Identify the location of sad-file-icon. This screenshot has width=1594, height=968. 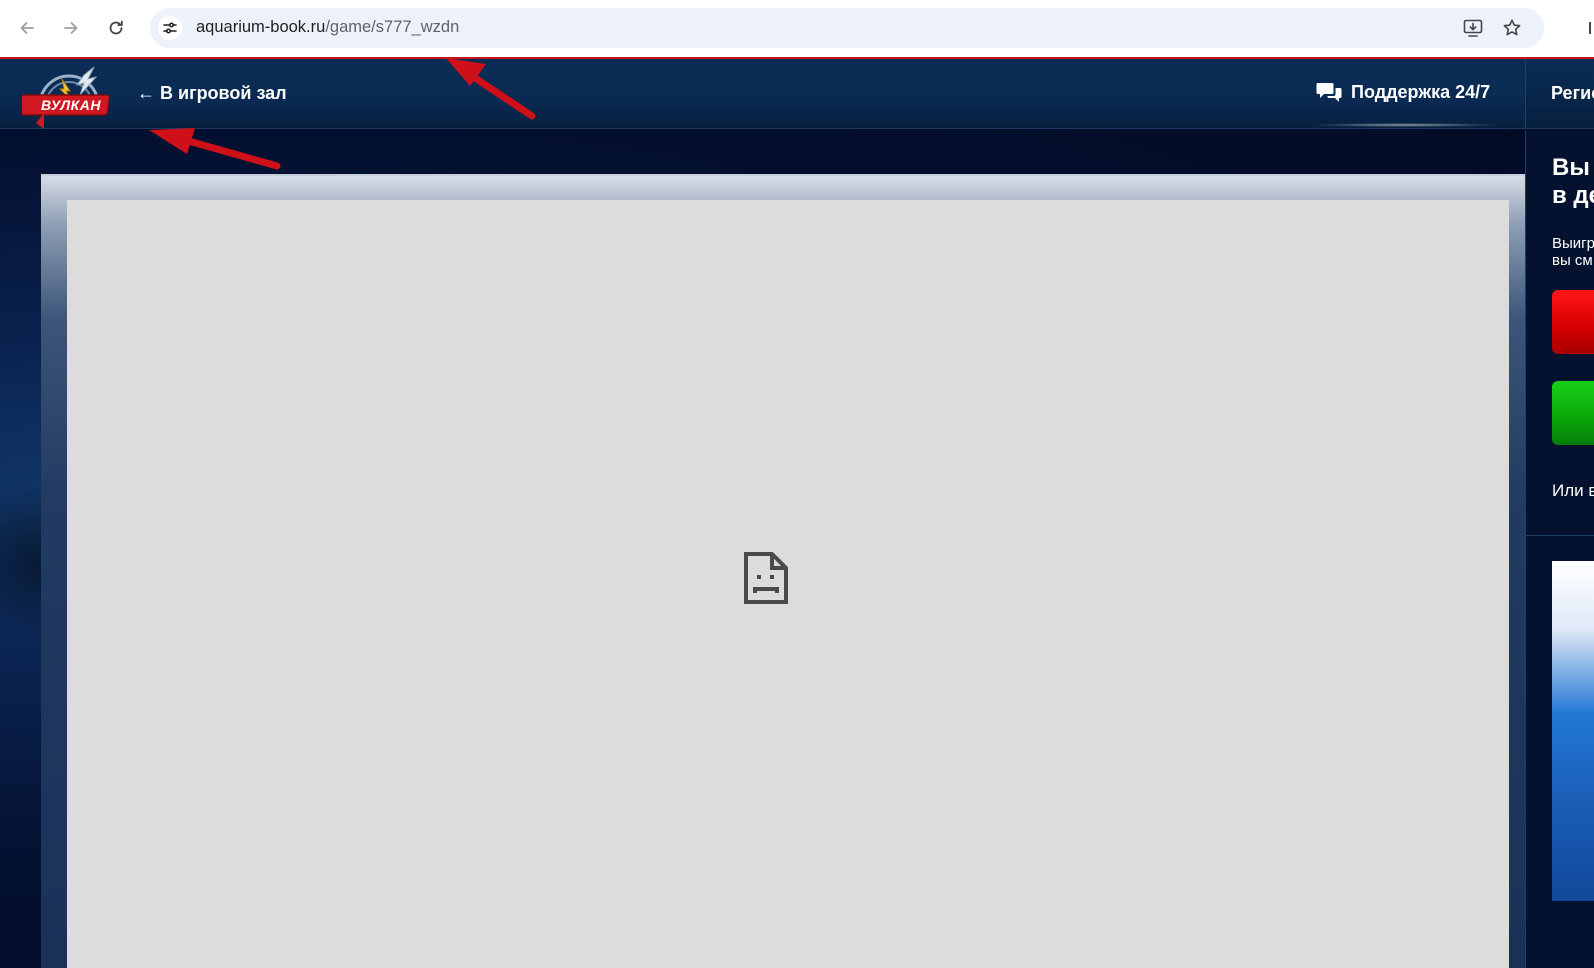
(766, 578).